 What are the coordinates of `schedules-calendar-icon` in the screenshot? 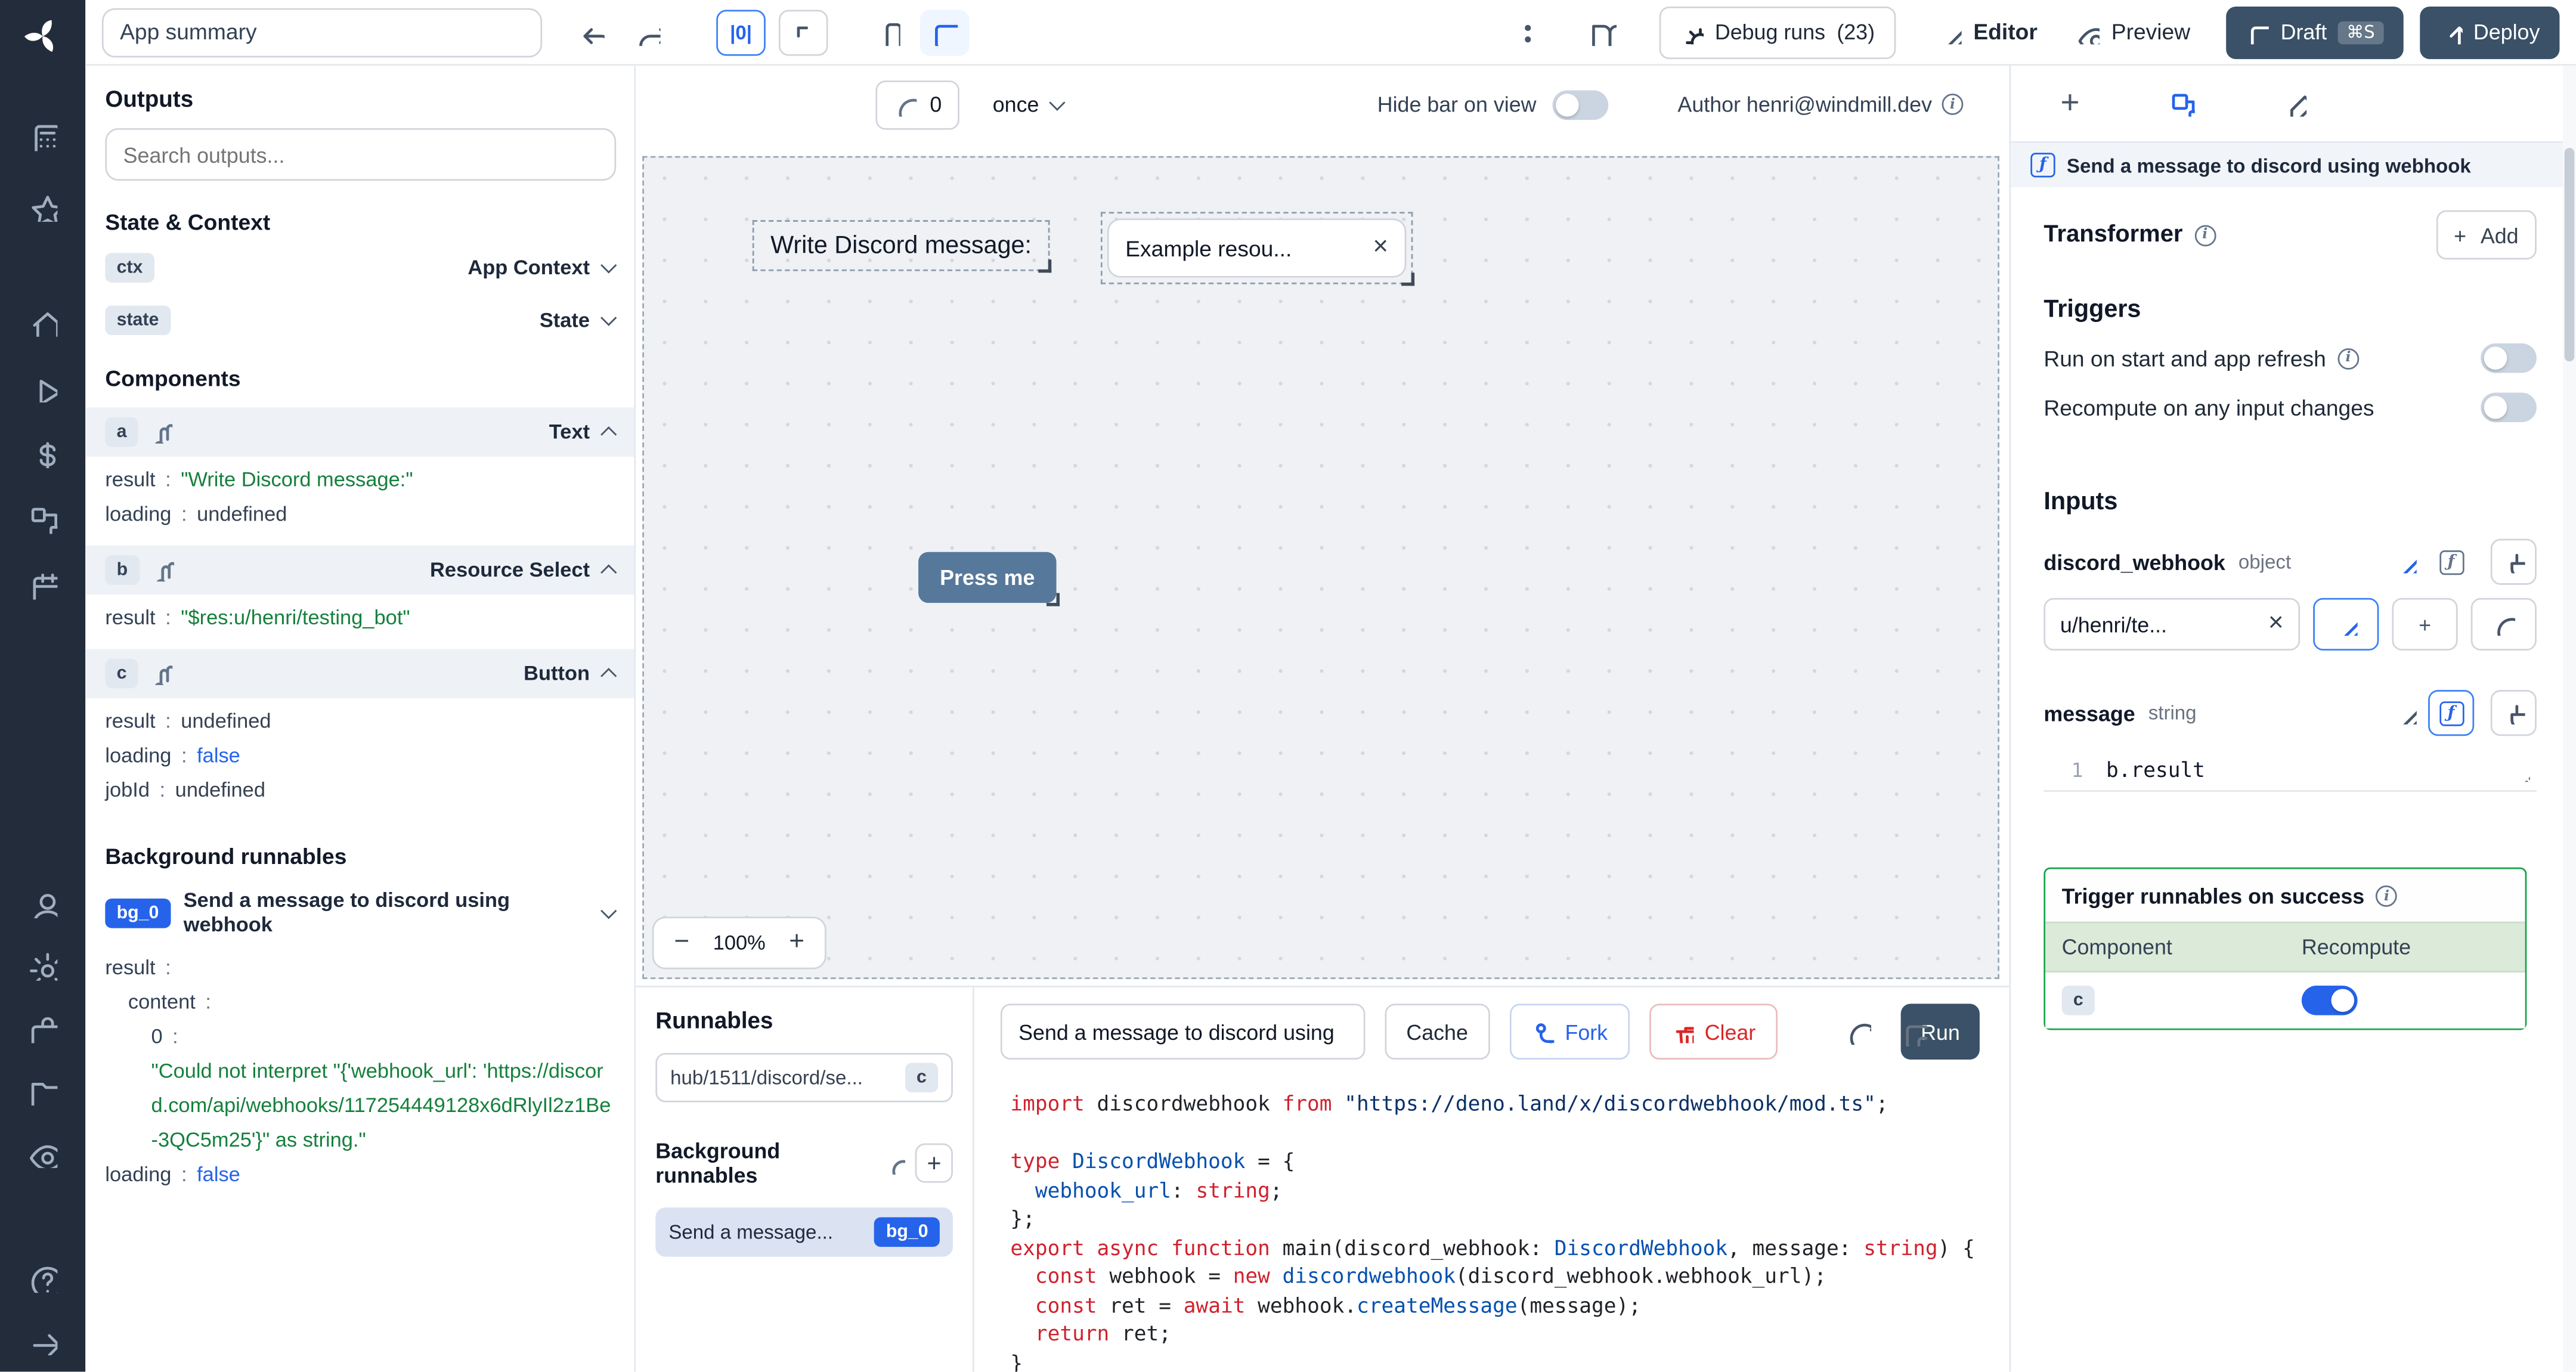 It's located at (43, 584).